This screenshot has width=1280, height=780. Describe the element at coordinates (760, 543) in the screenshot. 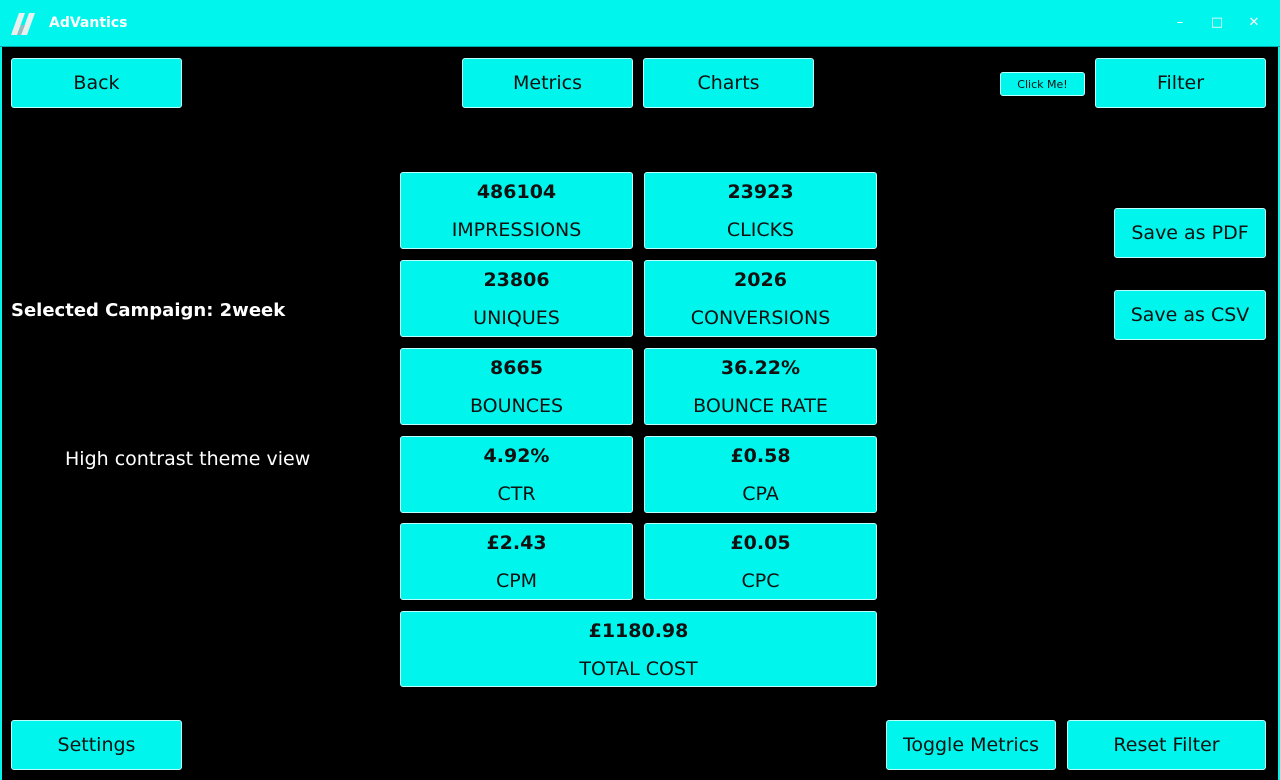

I see `metric-value: £0.05` at that location.